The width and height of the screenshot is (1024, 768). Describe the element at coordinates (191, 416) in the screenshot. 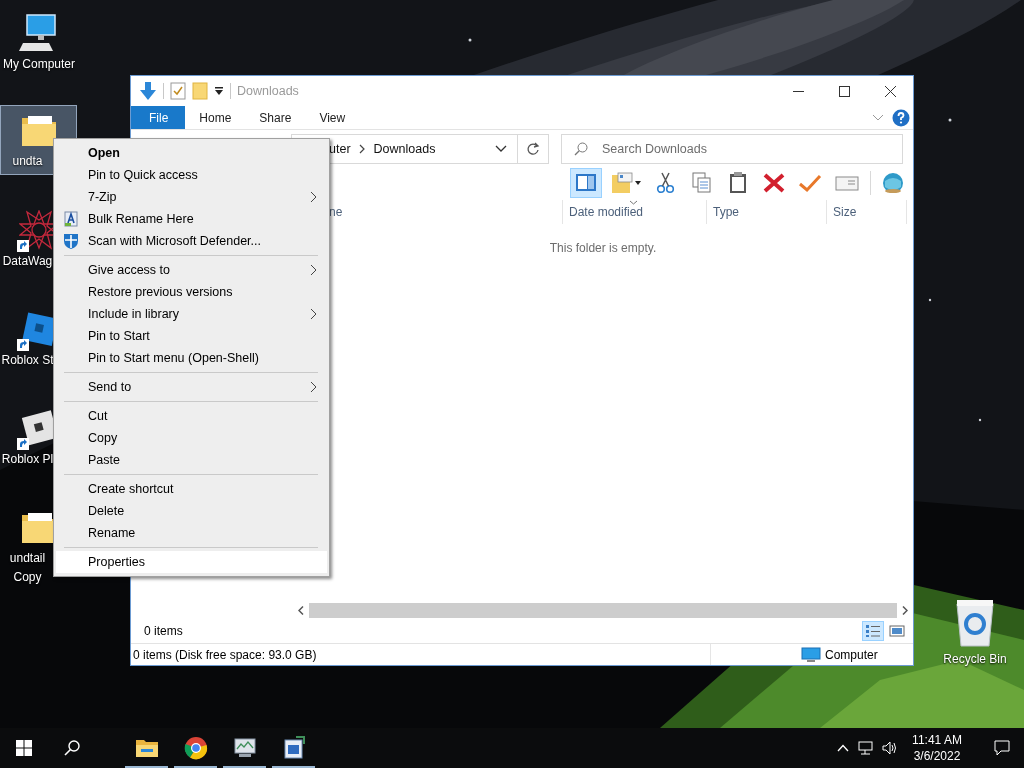

I see `menu-item: Cut` at that location.